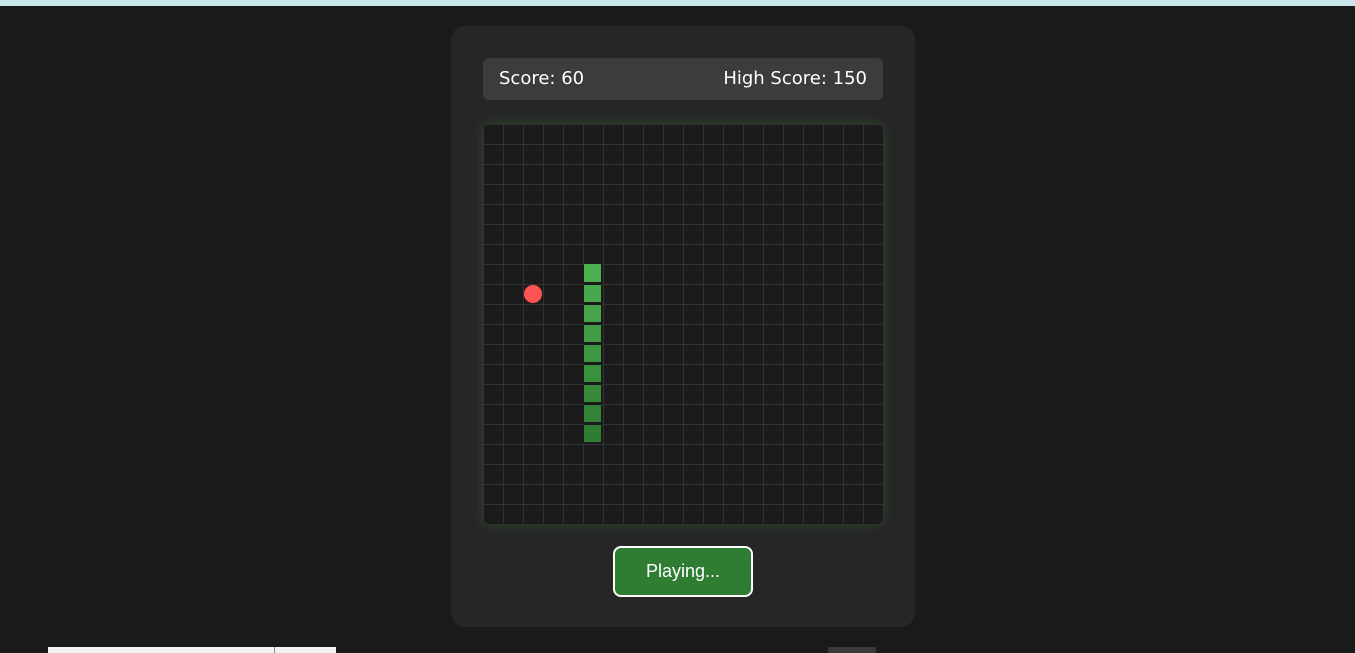 The width and height of the screenshot is (1355, 653). I want to click on bottom-panel-right, so click(852, 650).